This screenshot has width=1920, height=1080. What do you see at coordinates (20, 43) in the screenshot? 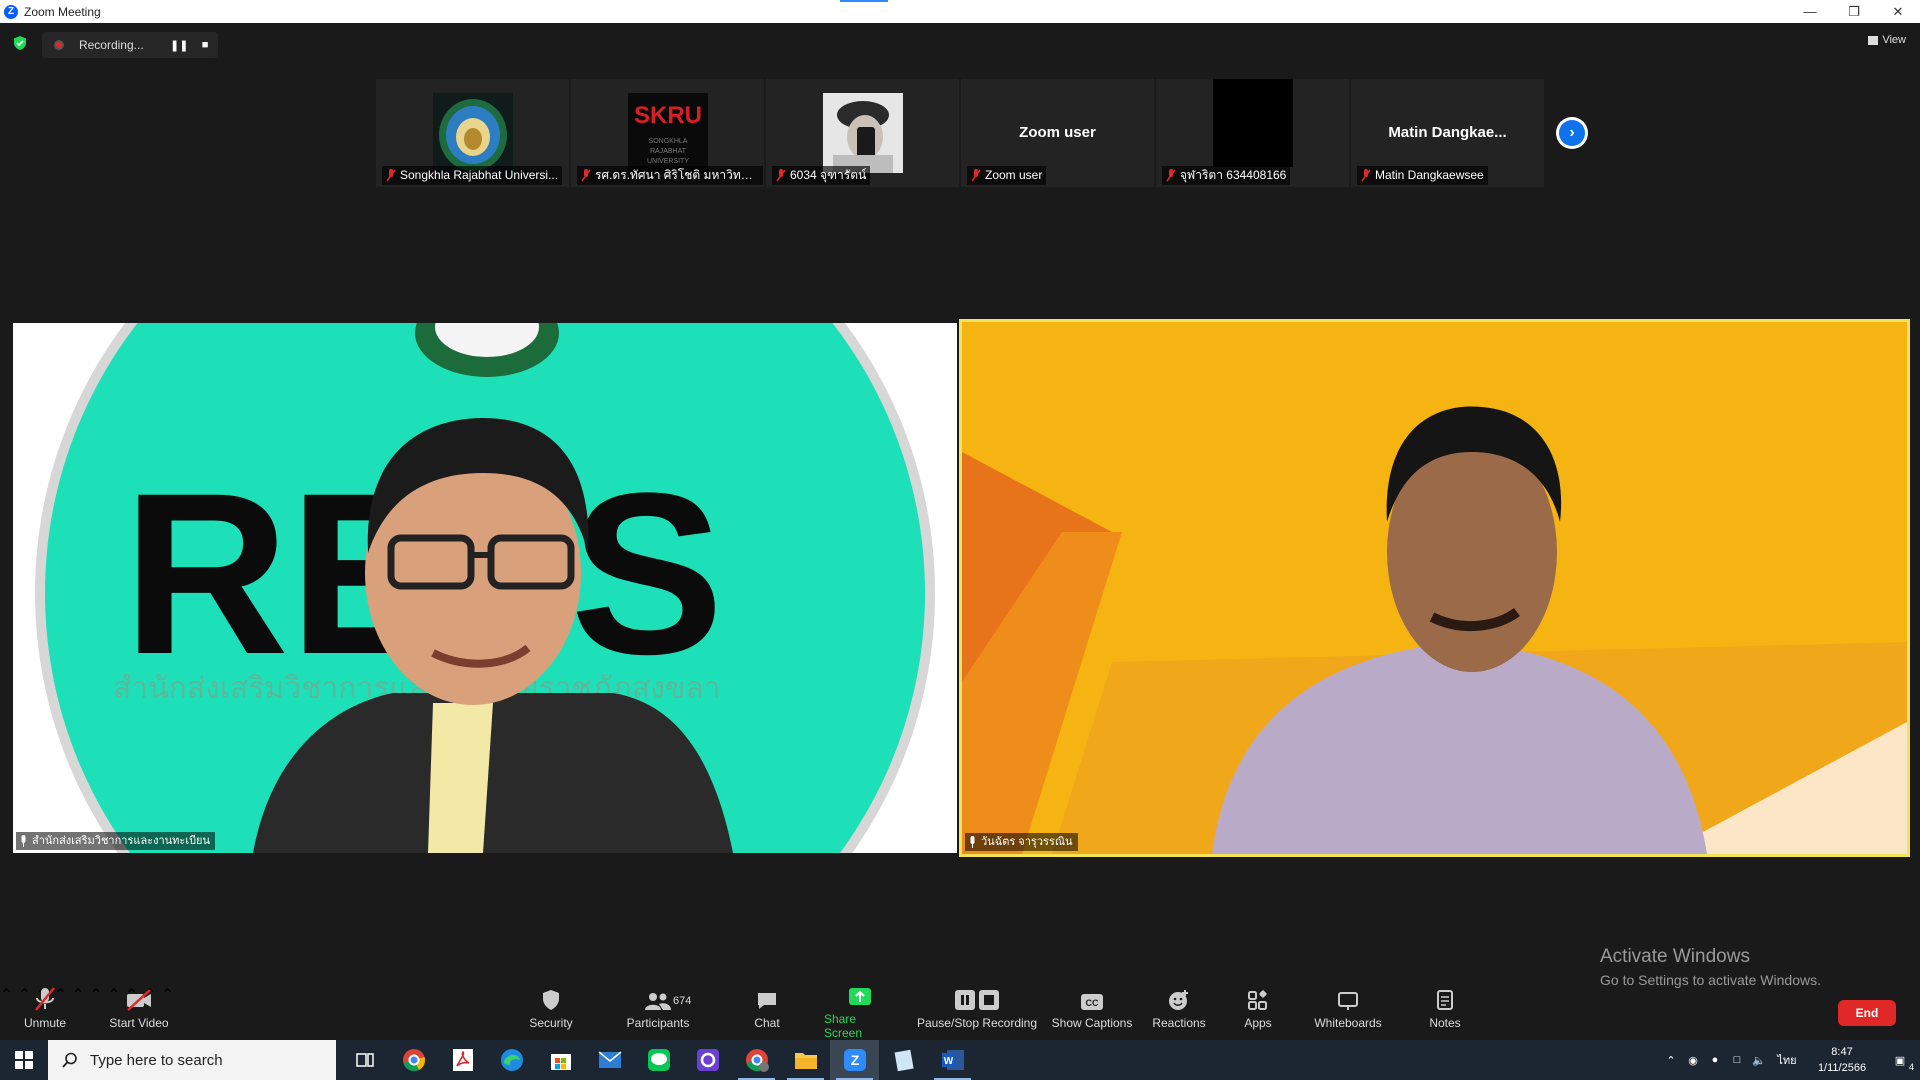
I see `security-shield-icon` at bounding box center [20, 43].